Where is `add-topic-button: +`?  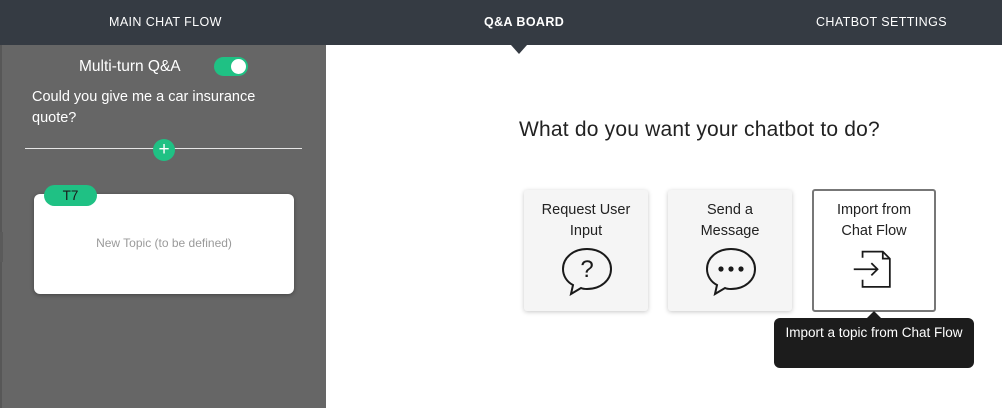 add-topic-button: + is located at coordinates (164, 150).